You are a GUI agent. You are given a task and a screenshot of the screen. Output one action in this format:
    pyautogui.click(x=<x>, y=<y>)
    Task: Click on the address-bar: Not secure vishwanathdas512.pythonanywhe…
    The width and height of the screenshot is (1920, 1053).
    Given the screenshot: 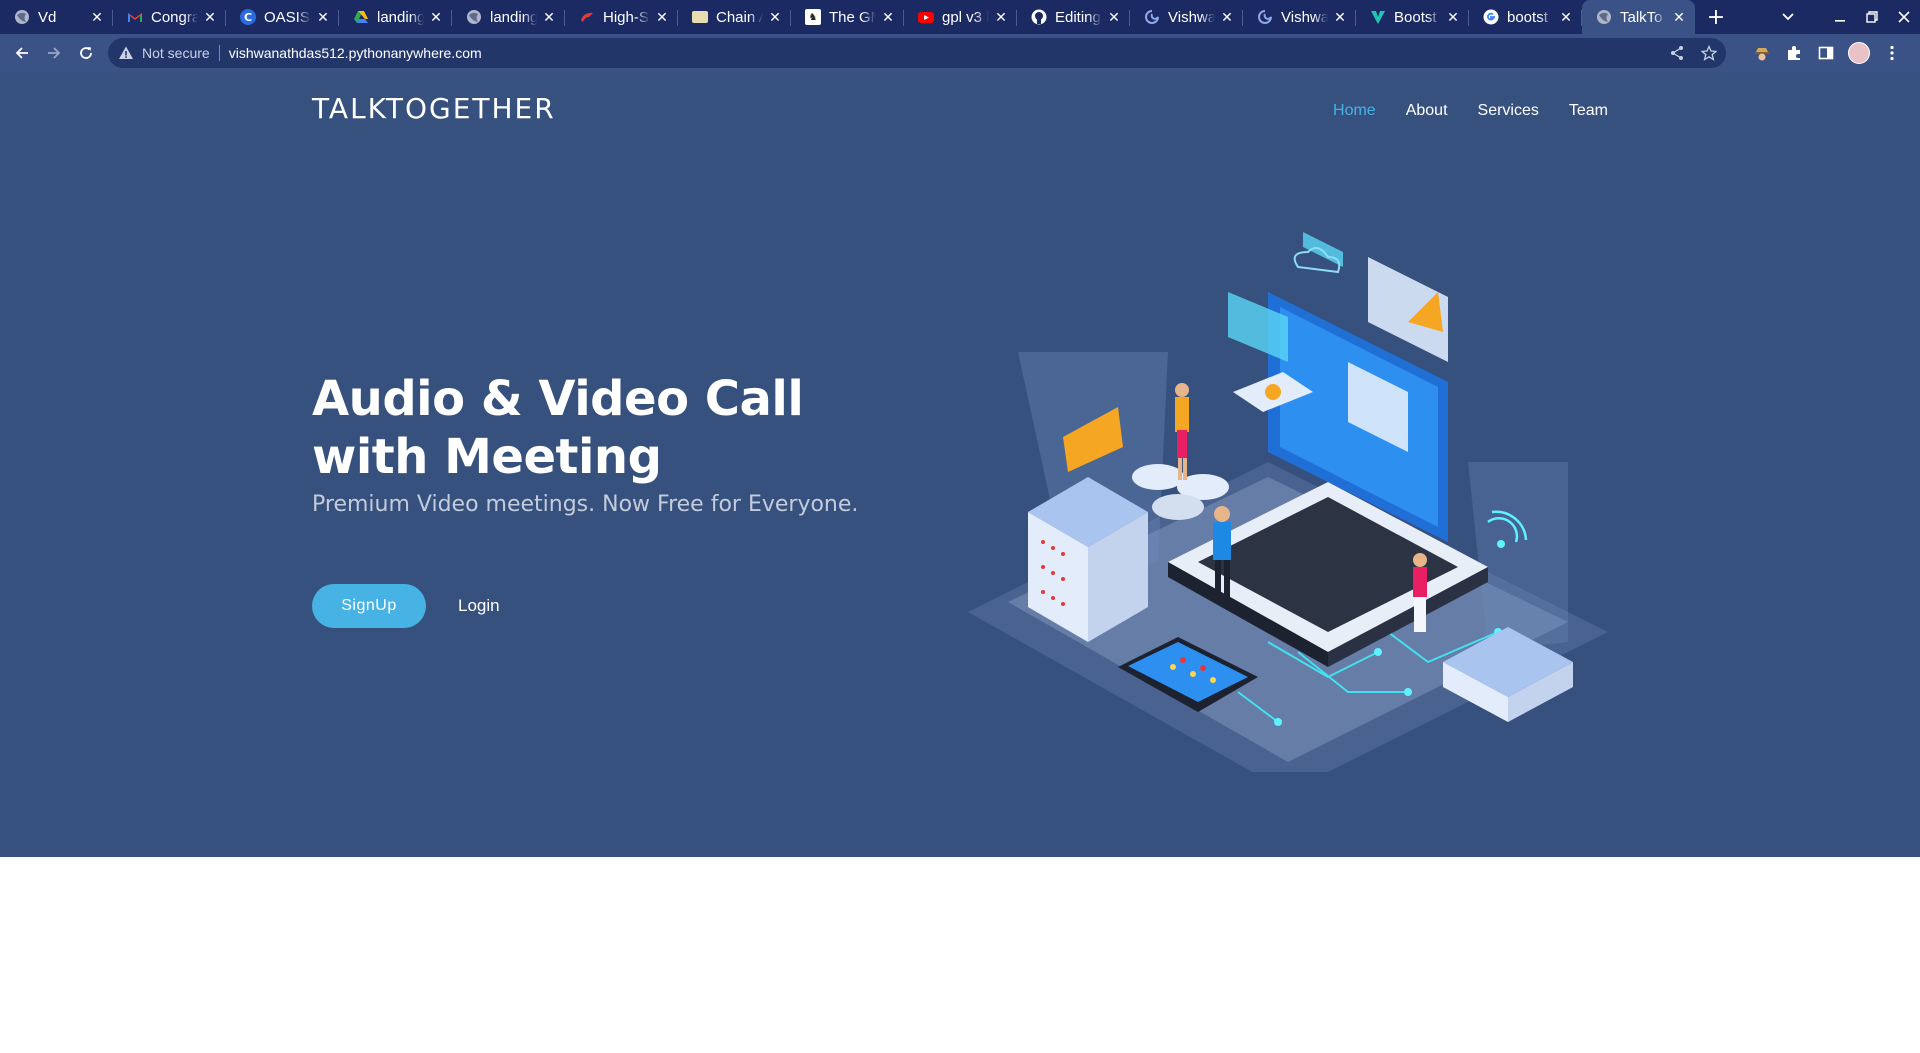 What is the action you would take?
    pyautogui.click(x=917, y=53)
    